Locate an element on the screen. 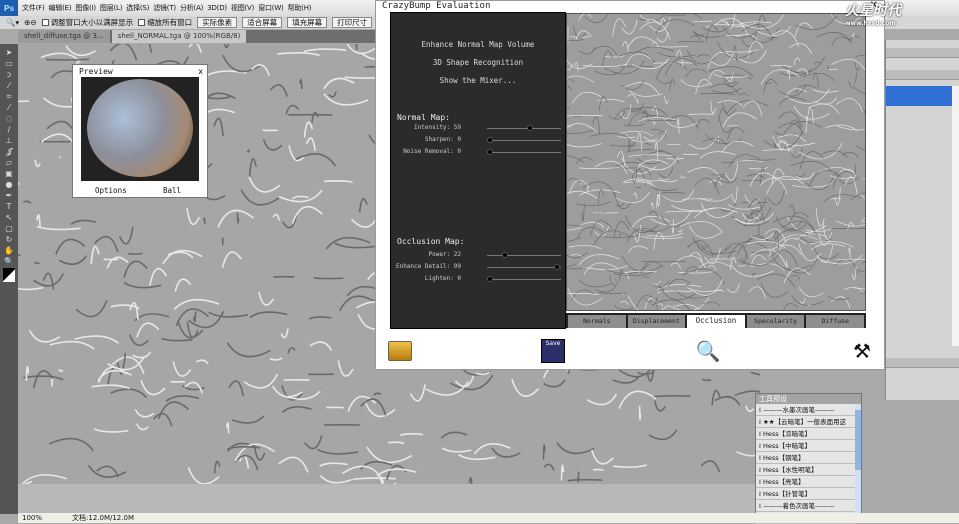  stamp-tool-icon: ⊥ is located at coordinates (9, 140).